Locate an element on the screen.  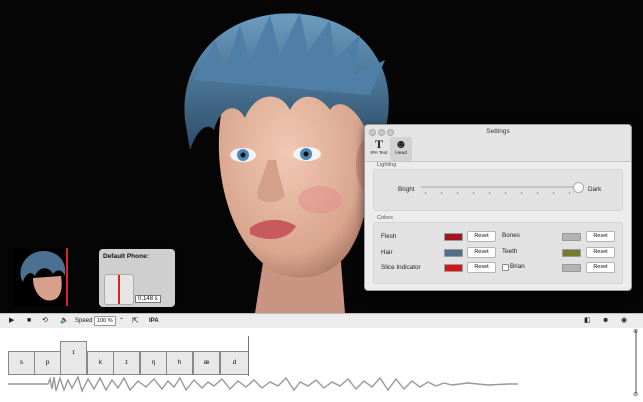
brian-label: Brian is located at coordinates (517, 266).